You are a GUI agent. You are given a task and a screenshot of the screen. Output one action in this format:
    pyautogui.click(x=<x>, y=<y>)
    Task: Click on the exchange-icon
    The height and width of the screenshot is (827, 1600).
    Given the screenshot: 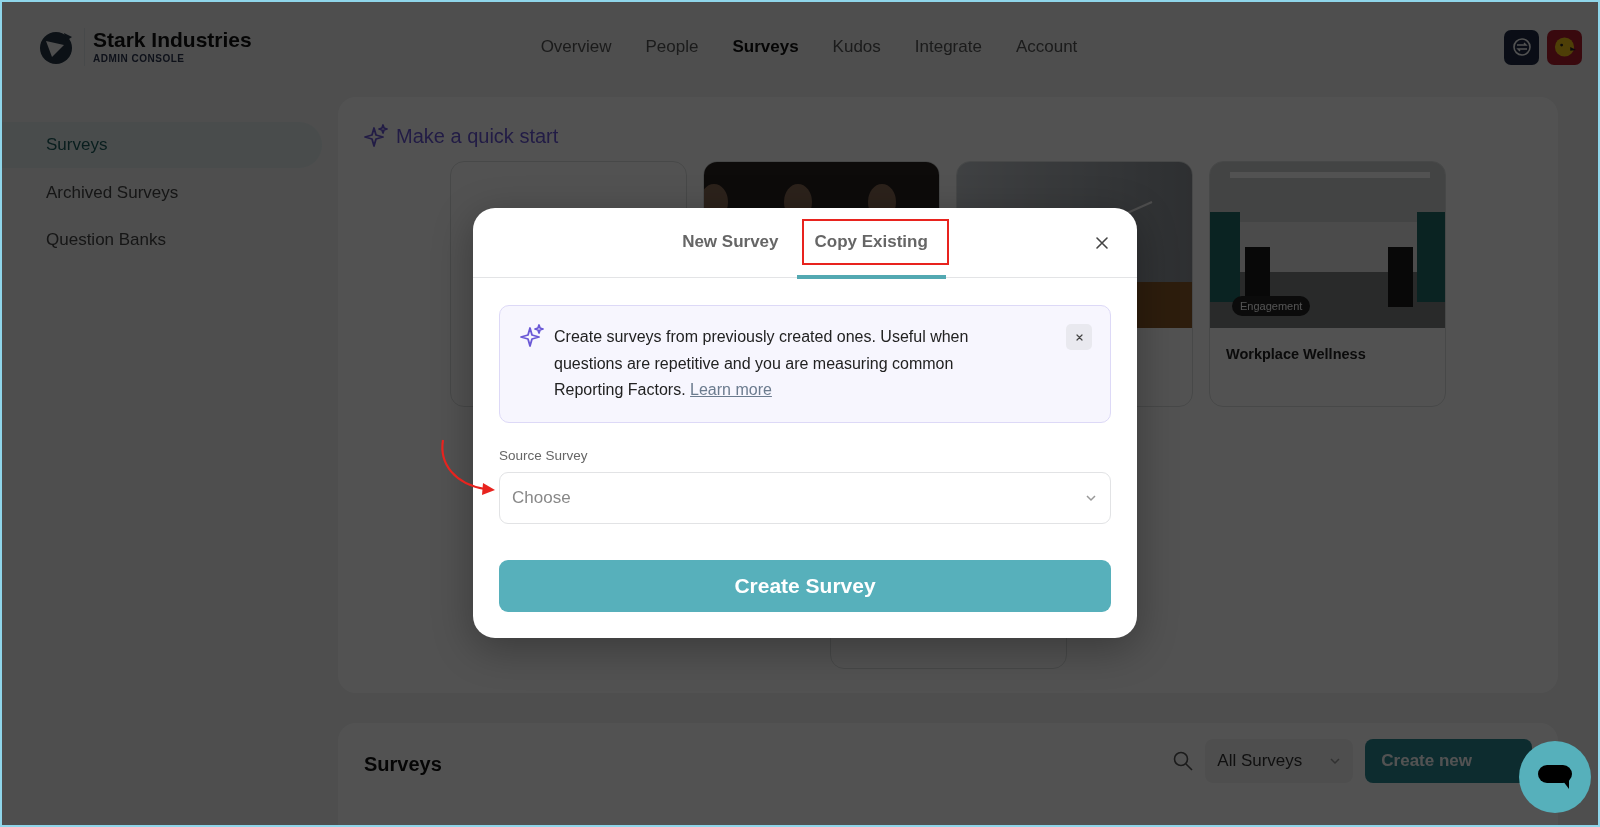 What is the action you would take?
    pyautogui.click(x=1521, y=47)
    